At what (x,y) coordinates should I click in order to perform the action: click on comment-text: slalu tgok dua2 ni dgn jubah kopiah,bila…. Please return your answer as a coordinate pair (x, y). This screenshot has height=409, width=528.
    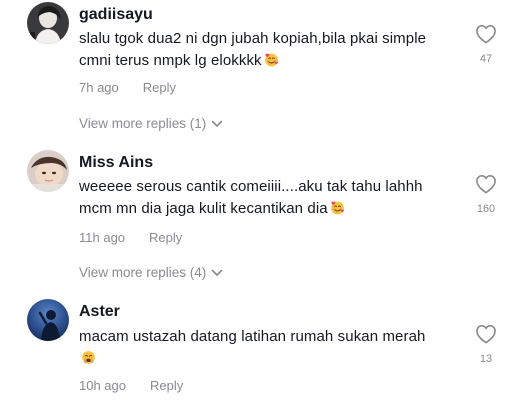
    Looking at the image, I should click on (269, 50).